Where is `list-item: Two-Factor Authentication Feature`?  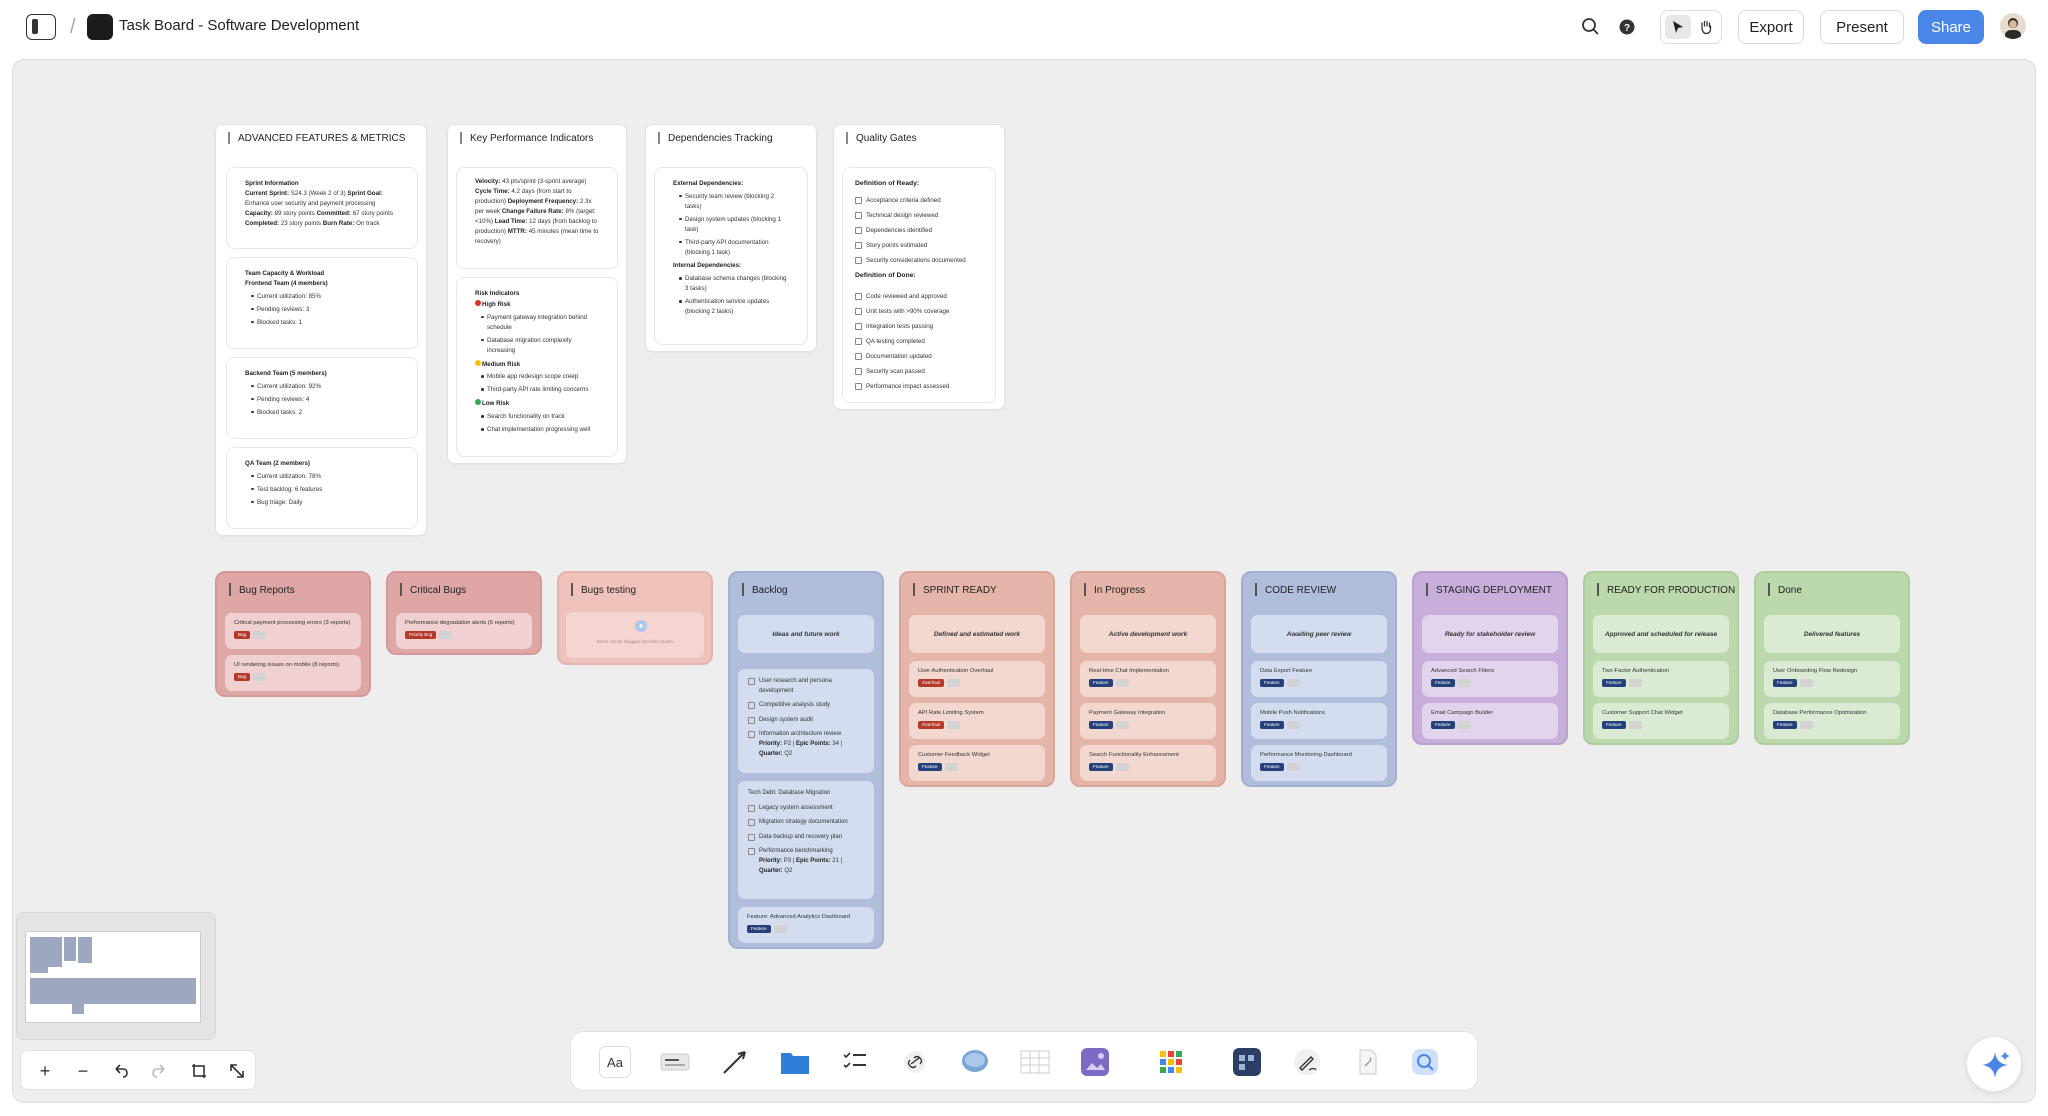
list-item: Two-Factor Authentication Feature is located at coordinates (1661, 679).